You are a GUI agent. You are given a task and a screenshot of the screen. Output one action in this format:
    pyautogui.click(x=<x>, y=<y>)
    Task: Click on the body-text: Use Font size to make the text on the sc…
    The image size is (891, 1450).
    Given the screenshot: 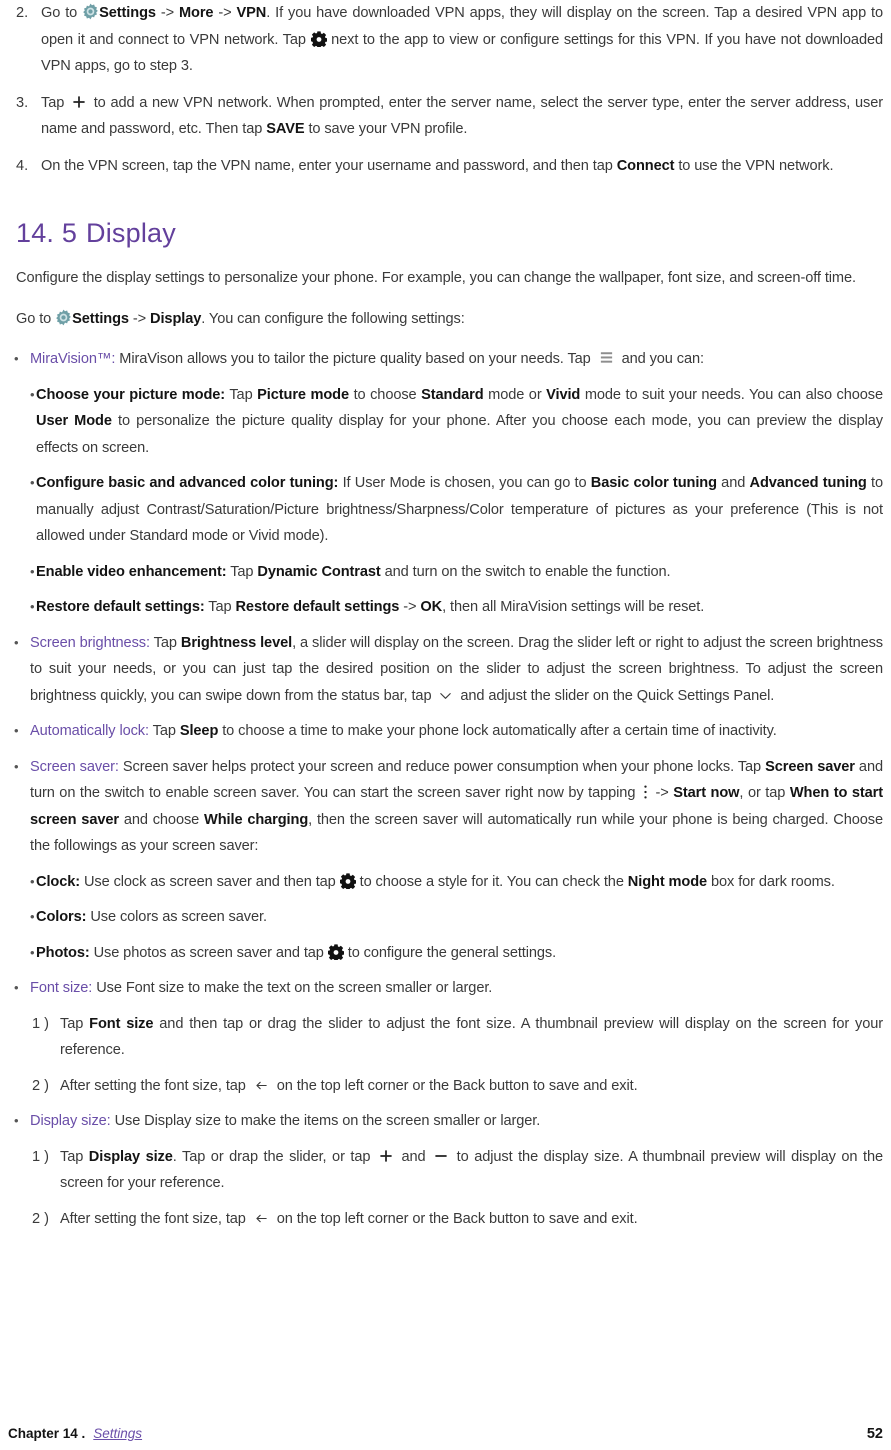 What is the action you would take?
    pyautogui.click(x=292, y=988)
    